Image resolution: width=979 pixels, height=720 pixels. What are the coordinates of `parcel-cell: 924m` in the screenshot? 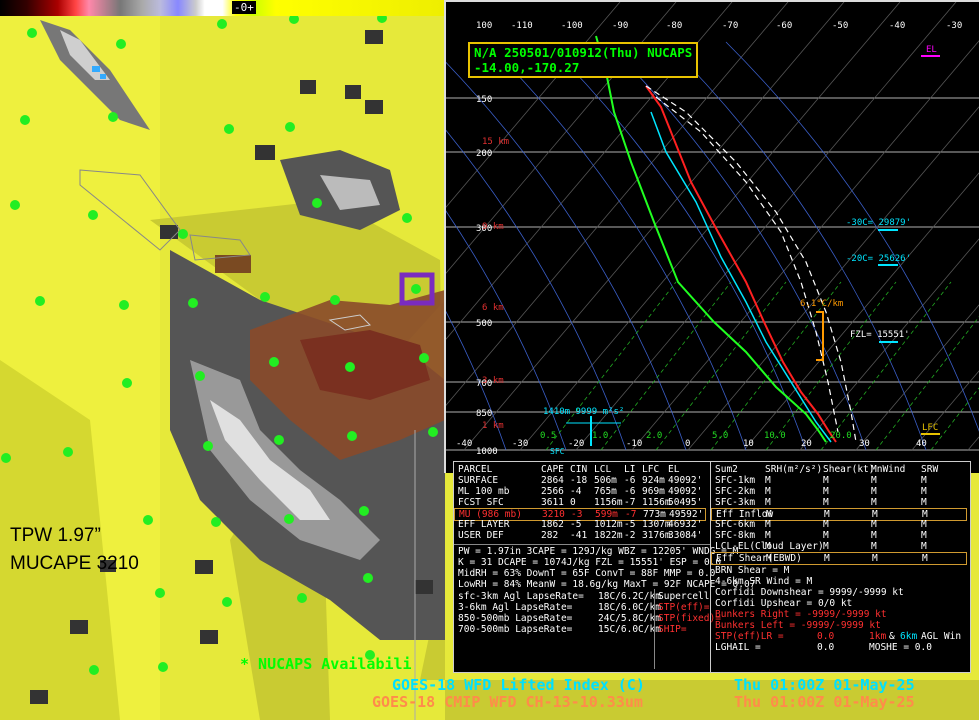 It's located at (653, 480).